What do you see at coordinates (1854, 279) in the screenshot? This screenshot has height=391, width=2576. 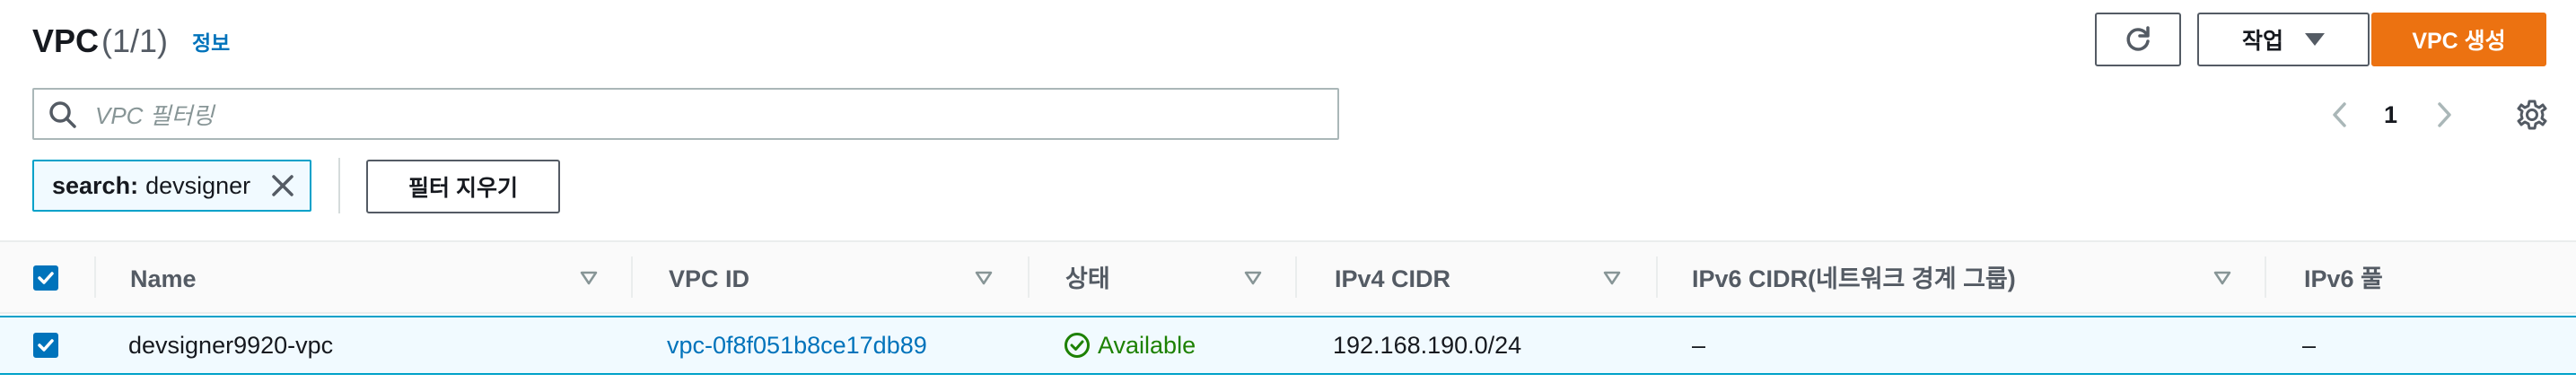 I see `column-header-ipv6-cidr: IPv6 CIDR(네트워크 경계 그룹)` at bounding box center [1854, 279].